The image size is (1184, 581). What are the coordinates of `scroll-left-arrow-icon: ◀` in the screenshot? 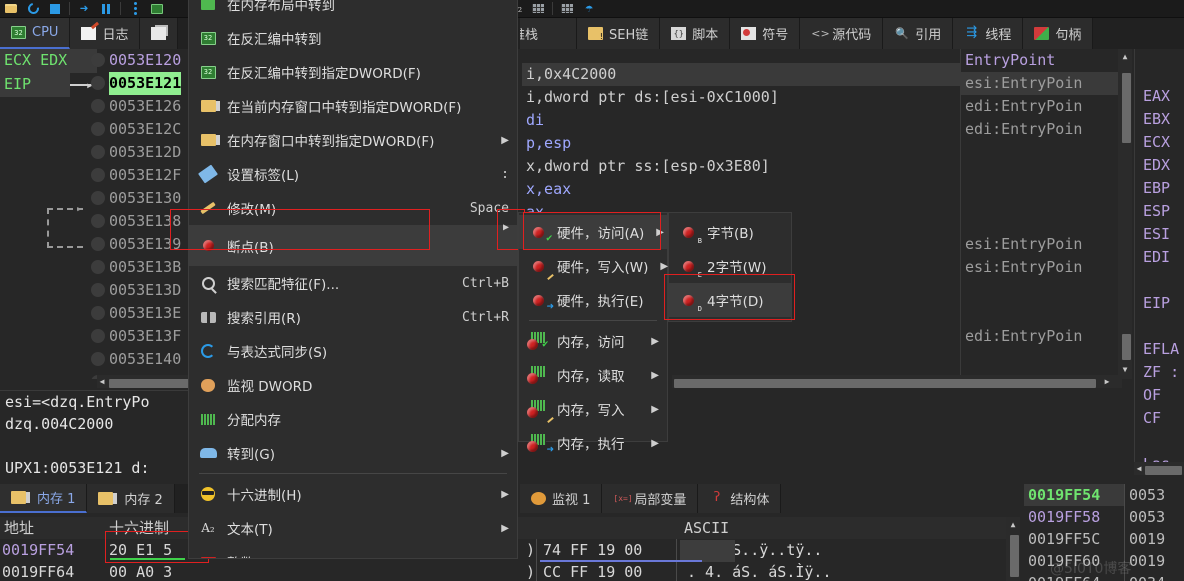 It's located at (102, 381).